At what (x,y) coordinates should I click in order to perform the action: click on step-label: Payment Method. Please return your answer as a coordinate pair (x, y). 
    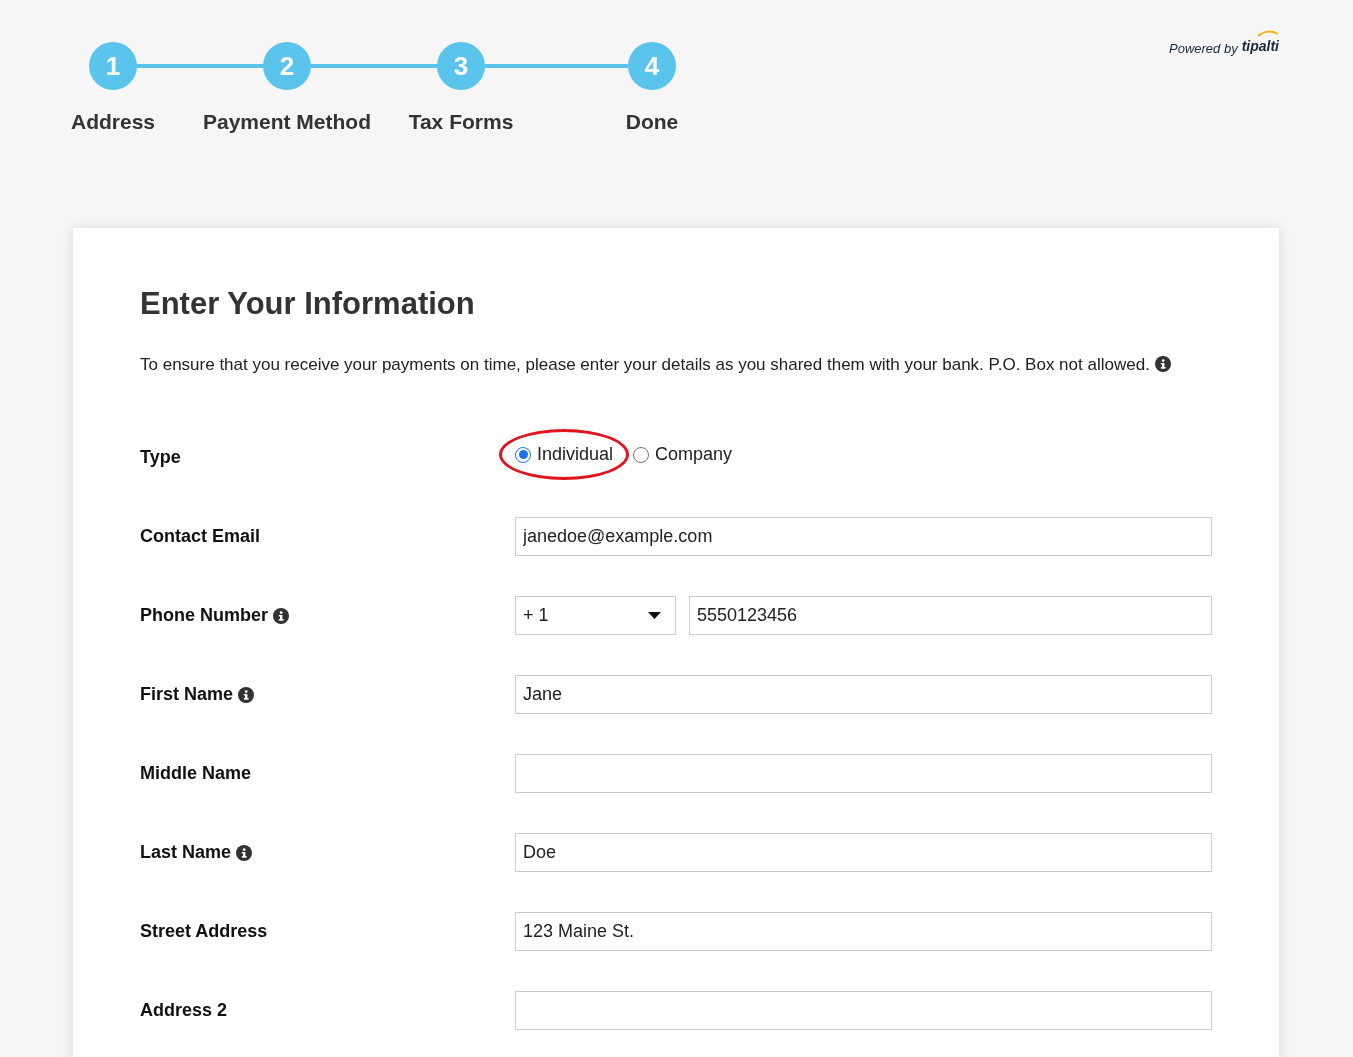
    Looking at the image, I should click on (287, 122).